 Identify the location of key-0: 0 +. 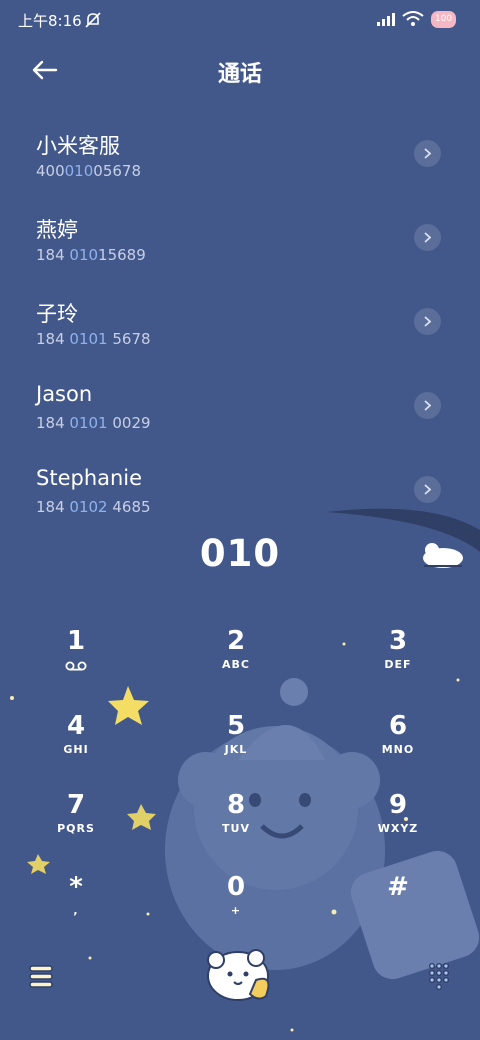
(236, 908).